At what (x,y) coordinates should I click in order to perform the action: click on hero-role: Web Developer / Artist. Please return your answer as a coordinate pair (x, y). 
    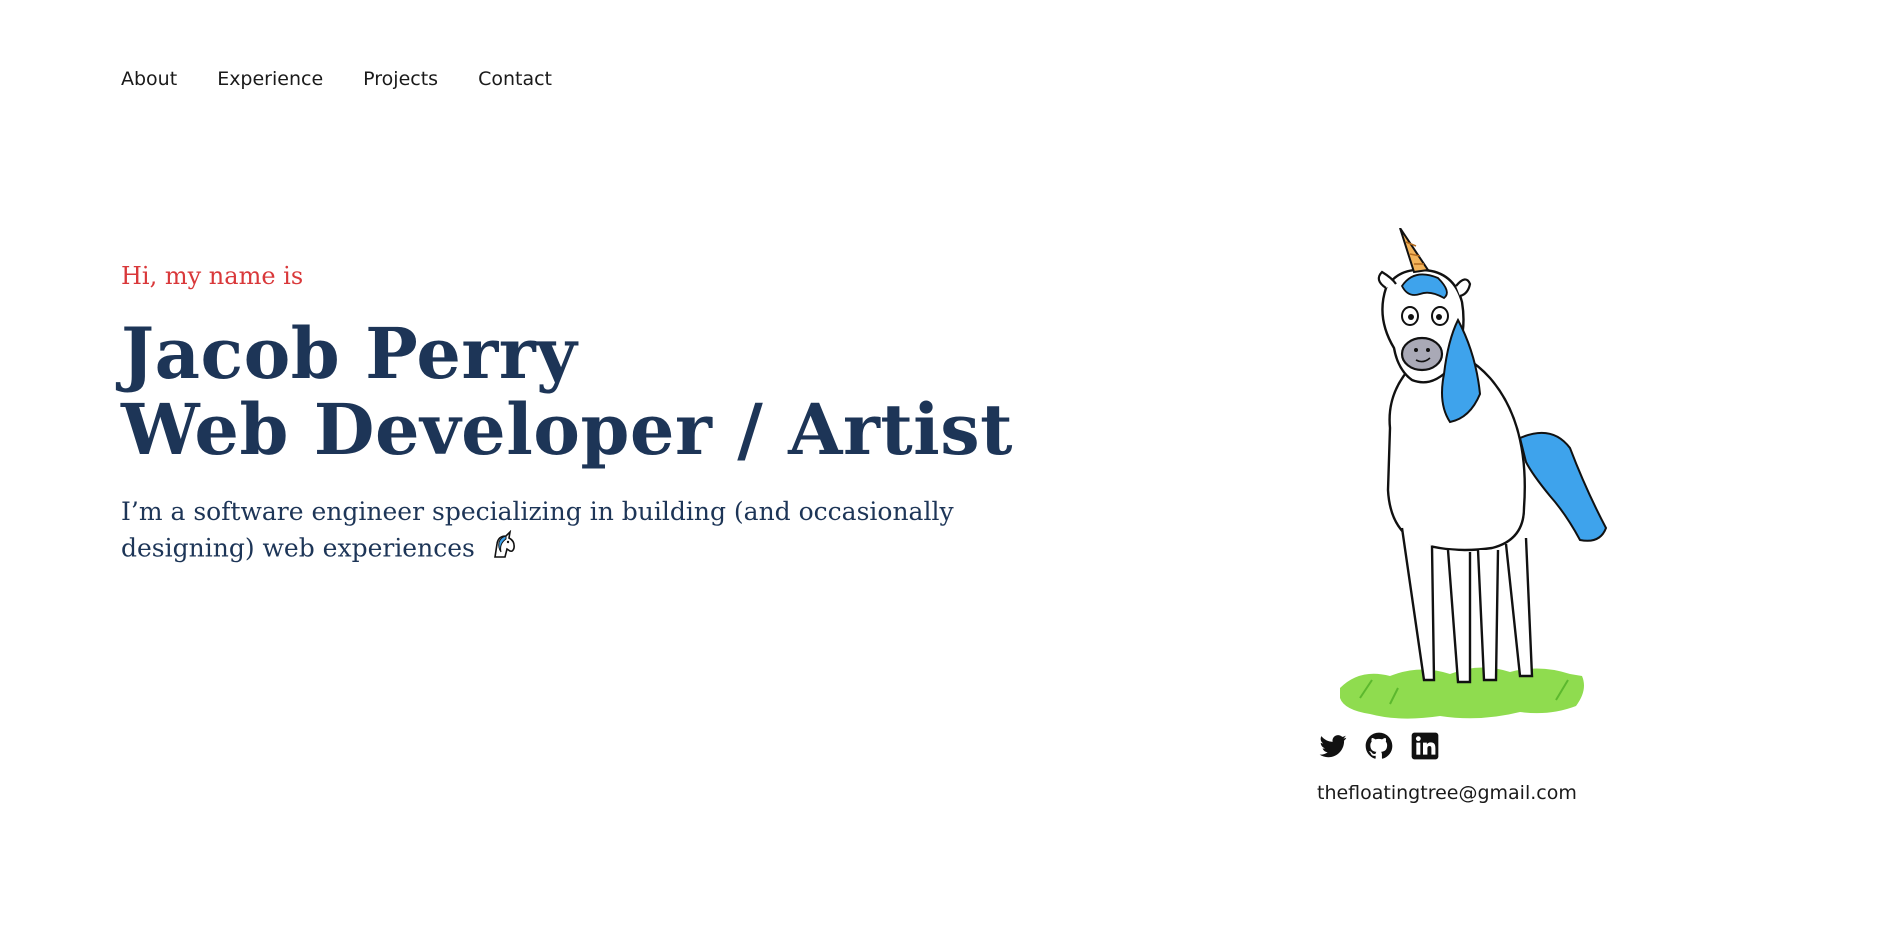
    Looking at the image, I should click on (567, 429).